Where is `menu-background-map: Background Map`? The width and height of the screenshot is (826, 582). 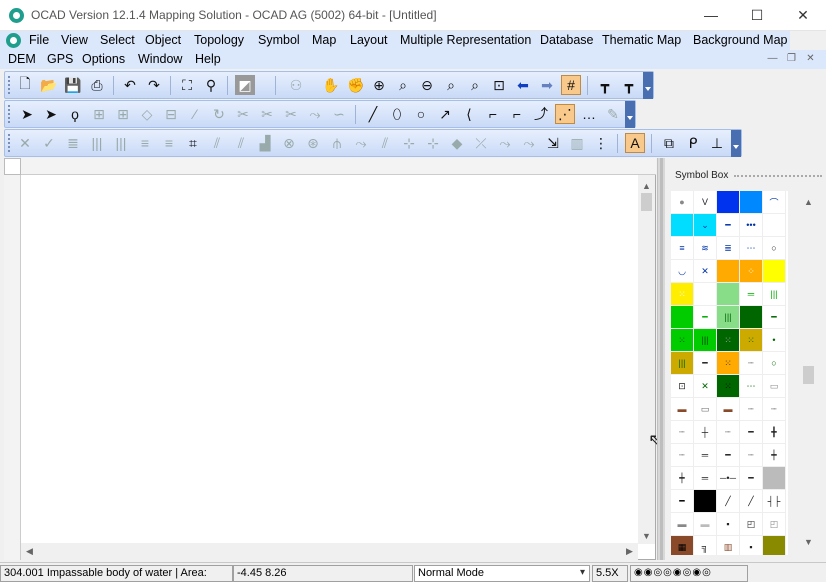 menu-background-map: Background Map is located at coordinates (740, 40).